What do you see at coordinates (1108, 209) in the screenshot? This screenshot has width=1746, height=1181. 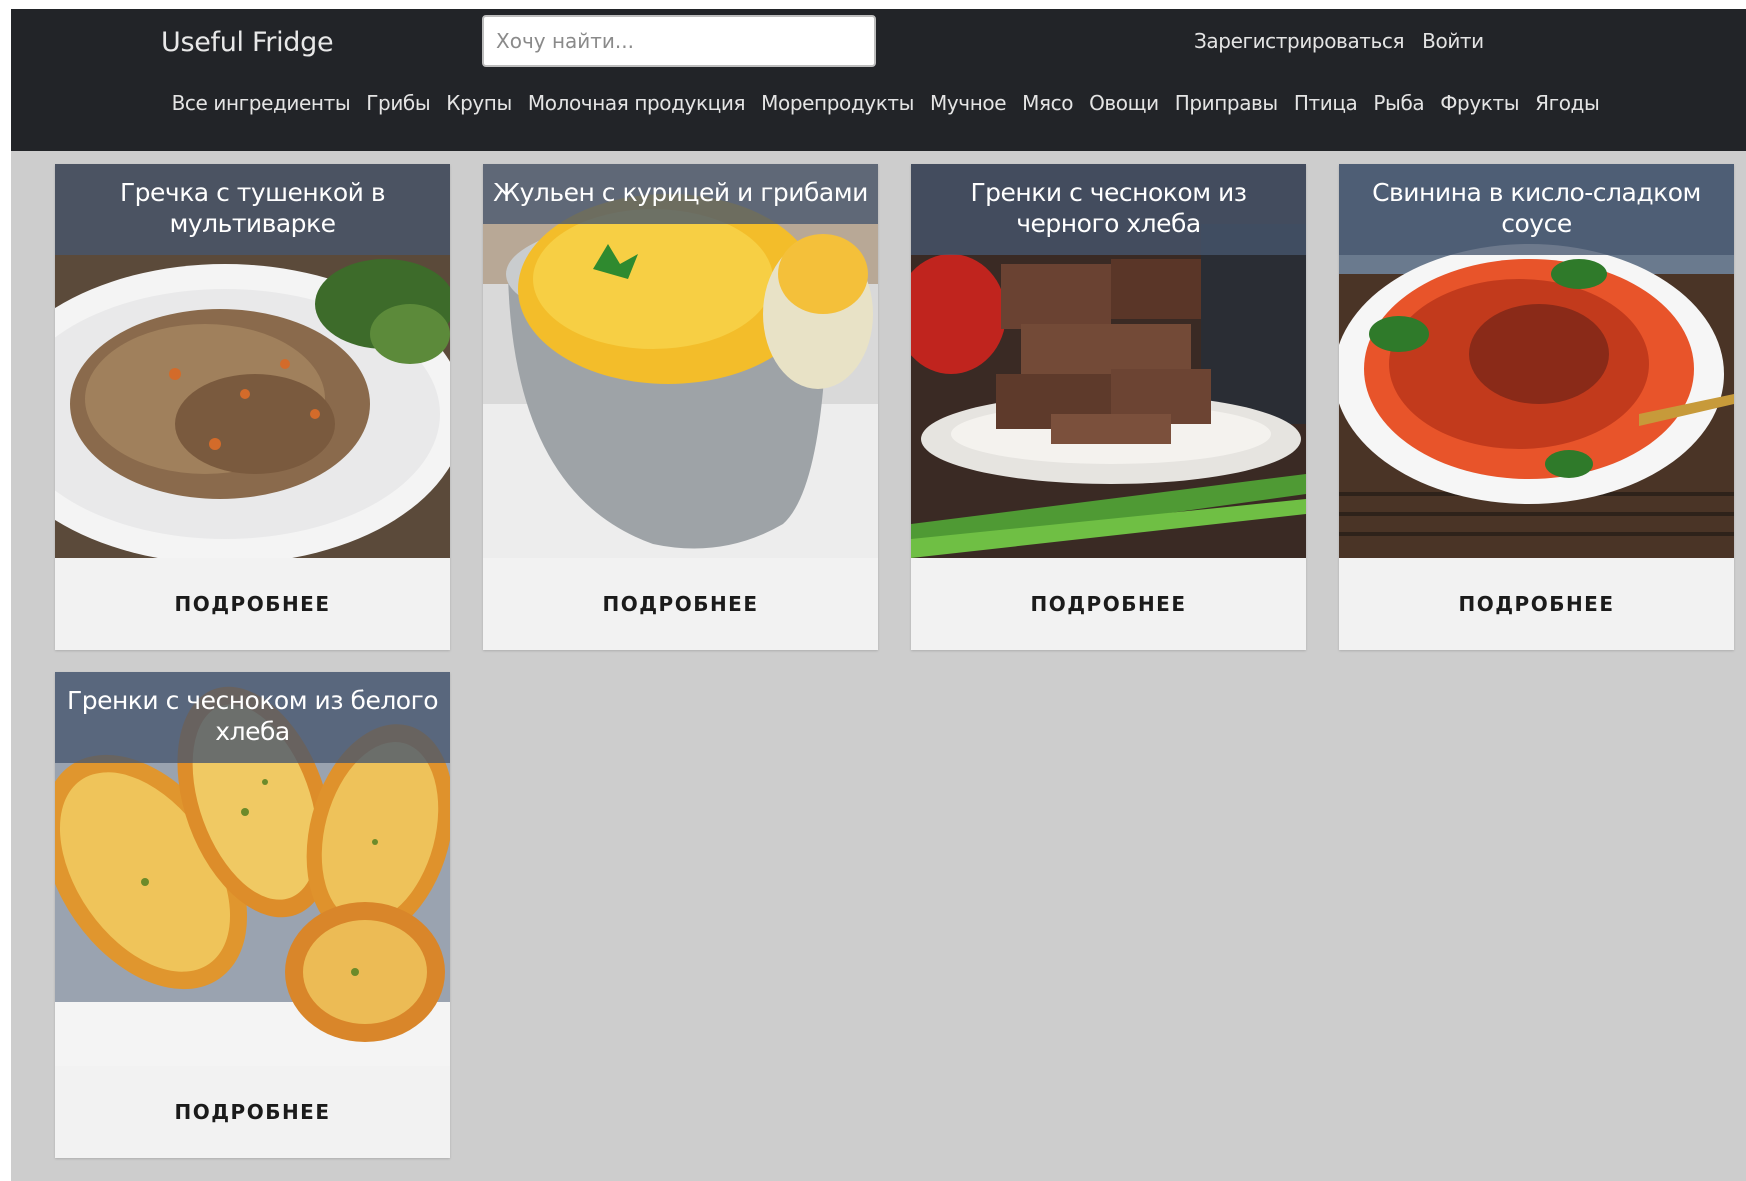 I see `recipe-title: Гренки с чесноком из черного хлеба` at bounding box center [1108, 209].